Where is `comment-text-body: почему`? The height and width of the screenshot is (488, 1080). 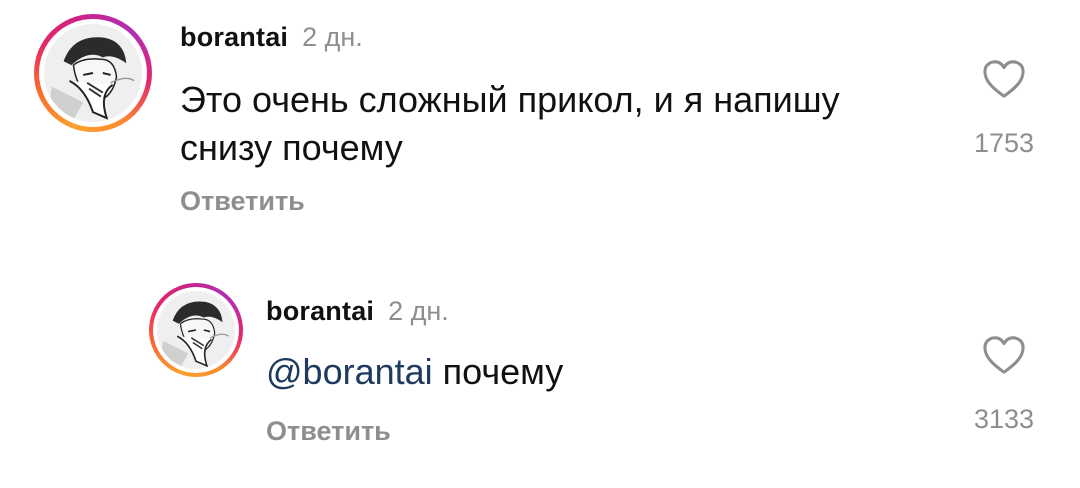
comment-text-body: почему is located at coordinates (498, 371).